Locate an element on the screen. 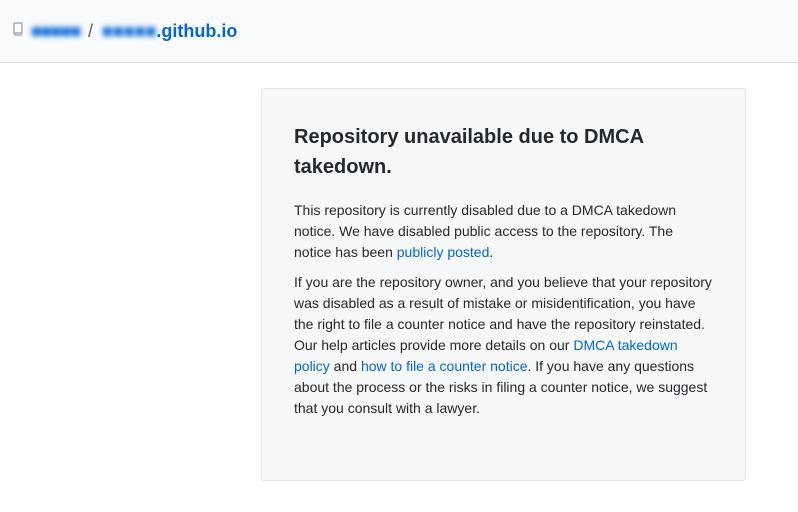  repo-owner-link: ■■■■■ is located at coordinates (56, 31).